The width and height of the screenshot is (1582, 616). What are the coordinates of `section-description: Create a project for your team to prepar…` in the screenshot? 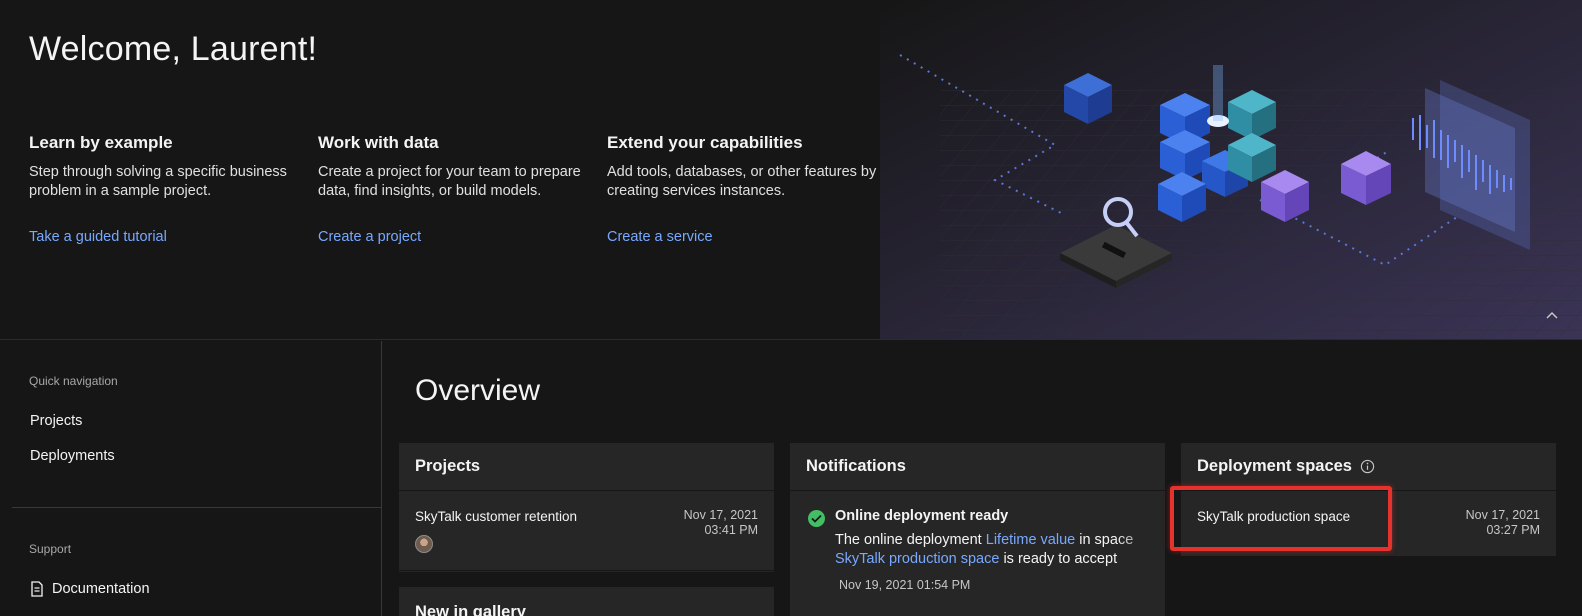 It's located at (449, 181).